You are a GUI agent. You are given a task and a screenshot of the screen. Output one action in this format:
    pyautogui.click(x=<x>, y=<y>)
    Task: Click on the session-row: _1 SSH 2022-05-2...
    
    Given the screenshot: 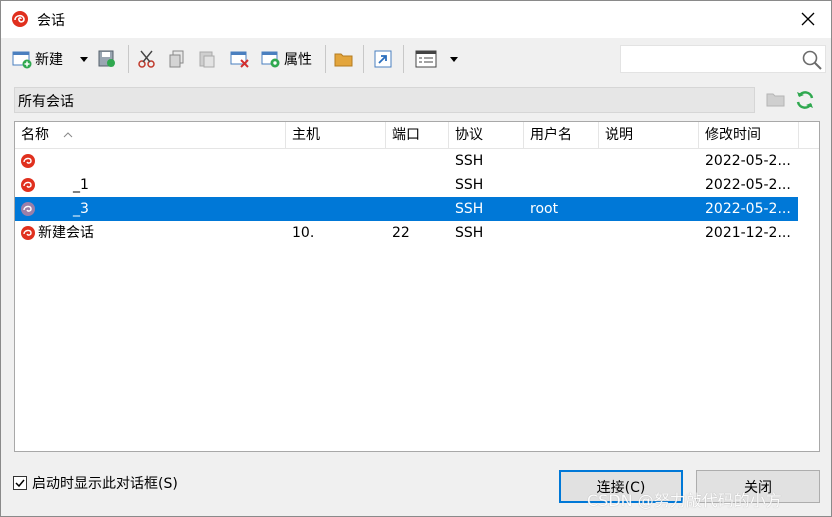 What is the action you would take?
    pyautogui.click(x=406, y=185)
    